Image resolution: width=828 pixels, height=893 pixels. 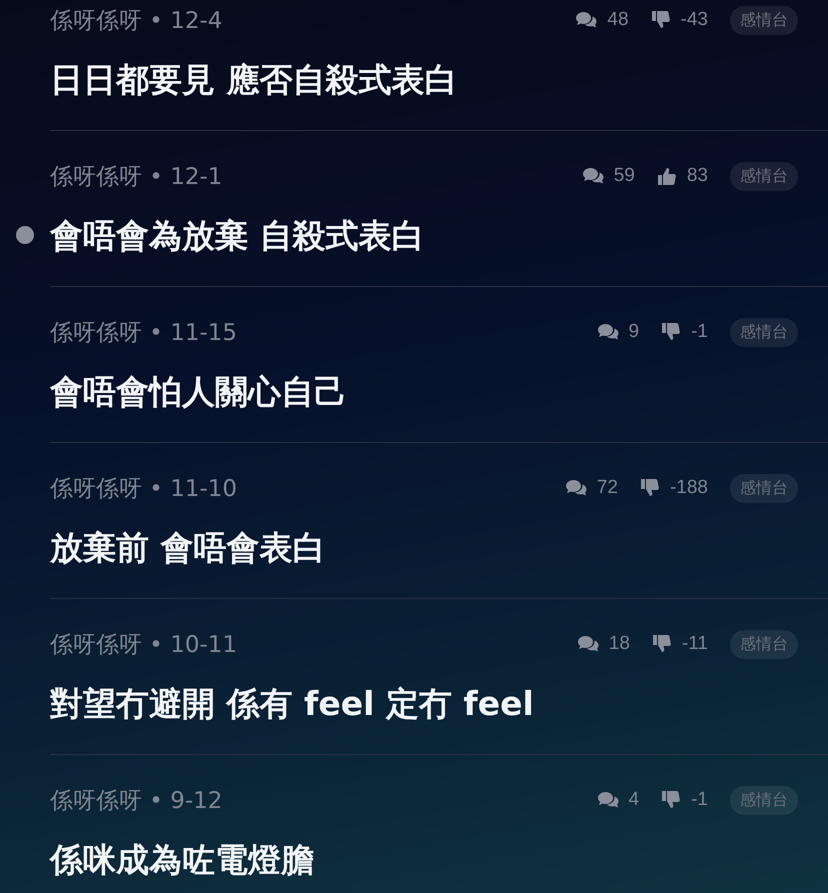 What do you see at coordinates (634, 800) in the screenshot?
I see `comment-count: 4` at bounding box center [634, 800].